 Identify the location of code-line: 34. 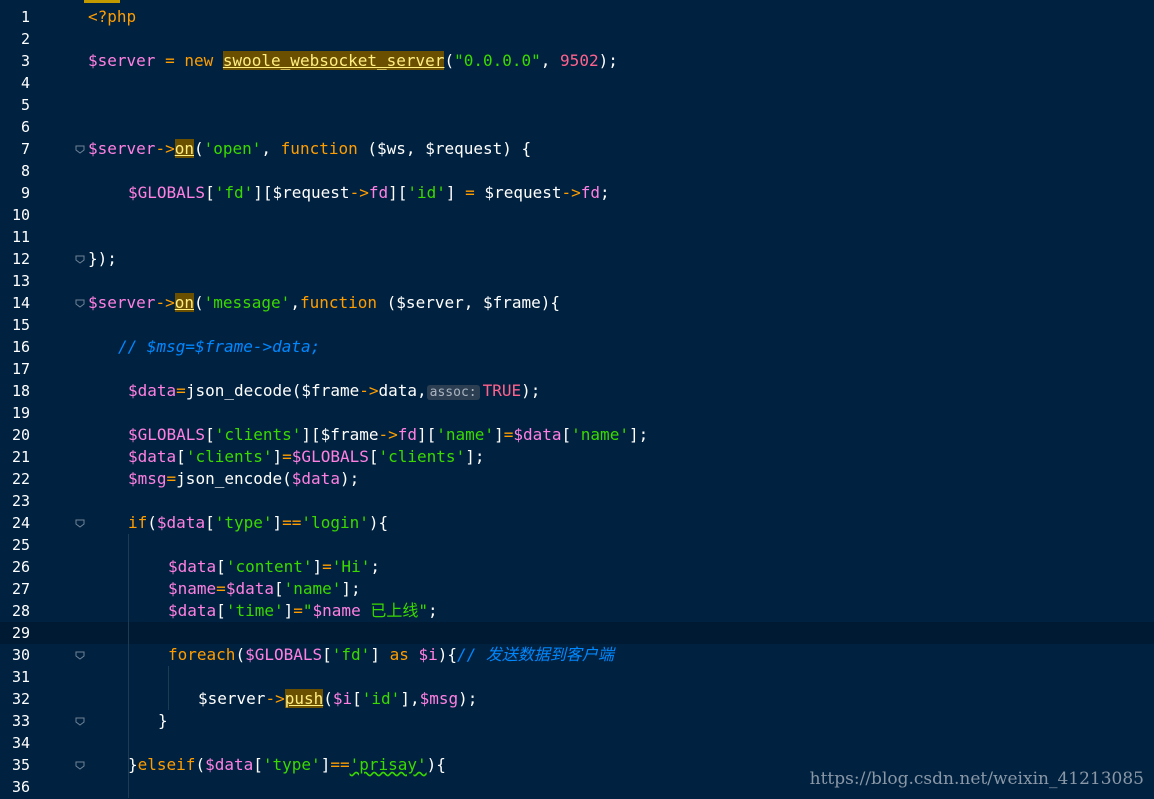
(577, 743).